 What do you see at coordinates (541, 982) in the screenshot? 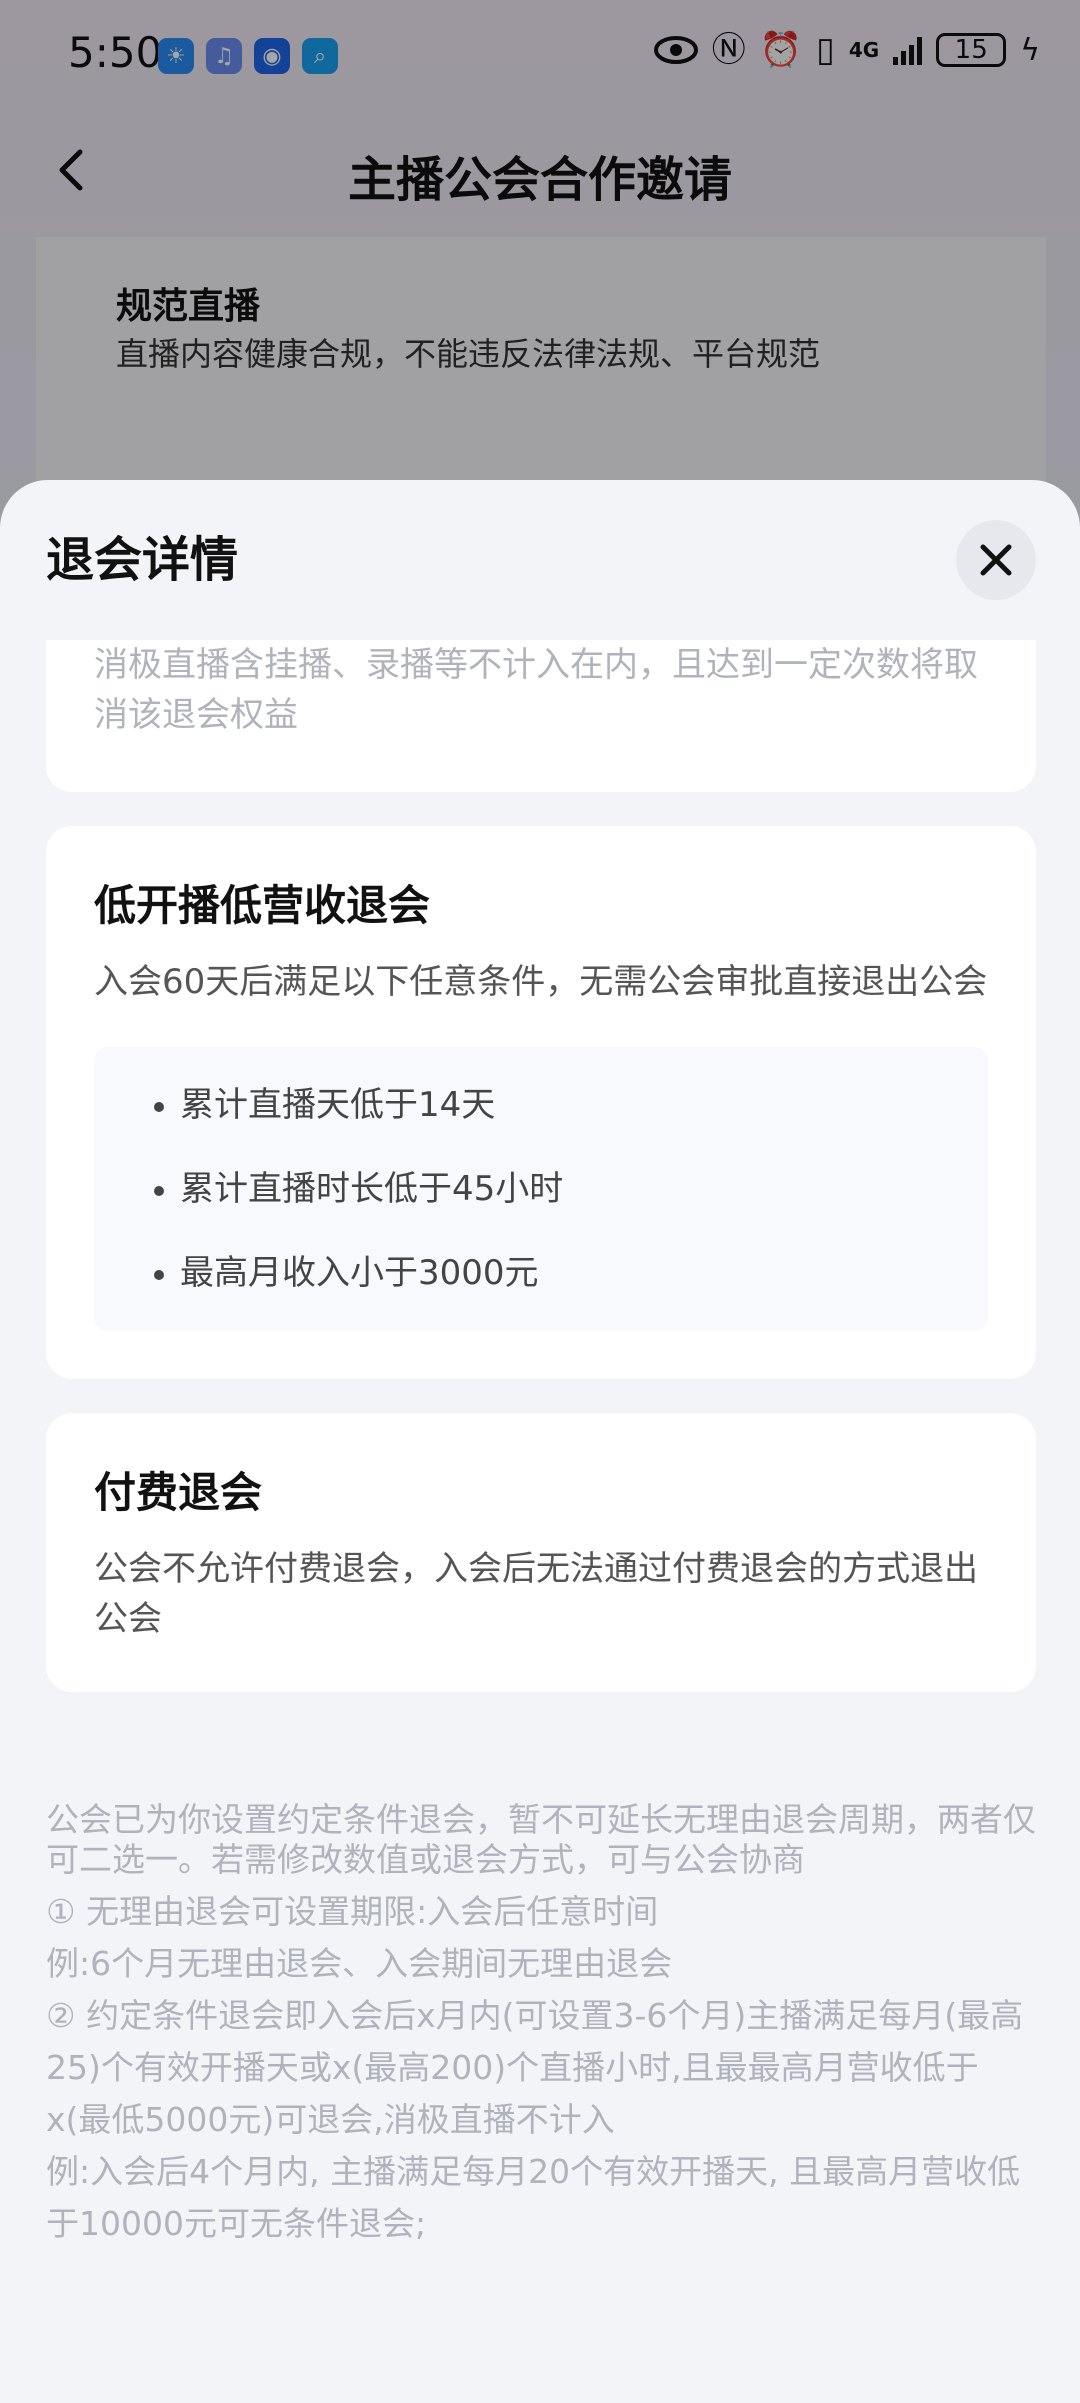
I see `low-activity-desc: 入会60天后满足以下任意条件，无需公会审批直接退出公会` at bounding box center [541, 982].